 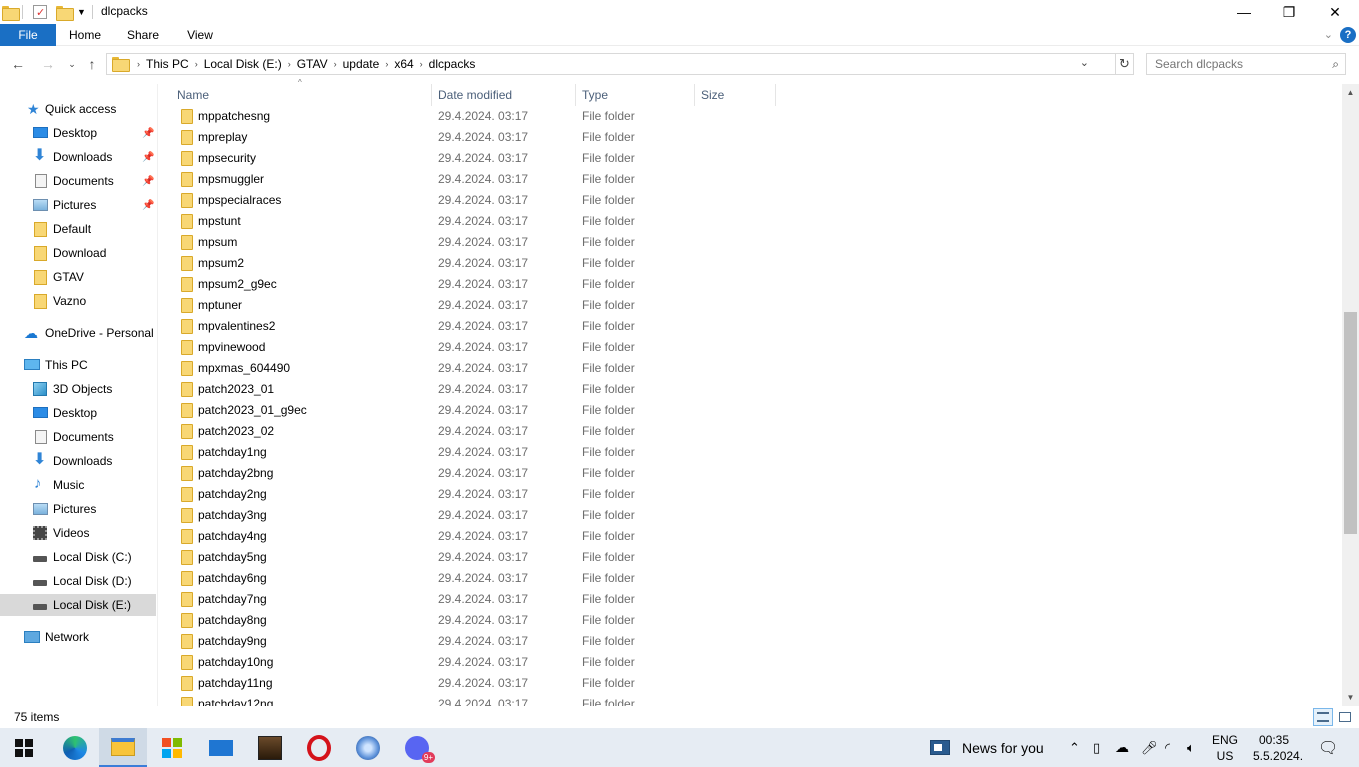 I want to click on table-row: patchday1ng 29.4.2024. 03:17 File folder, so click(x=757, y=452).